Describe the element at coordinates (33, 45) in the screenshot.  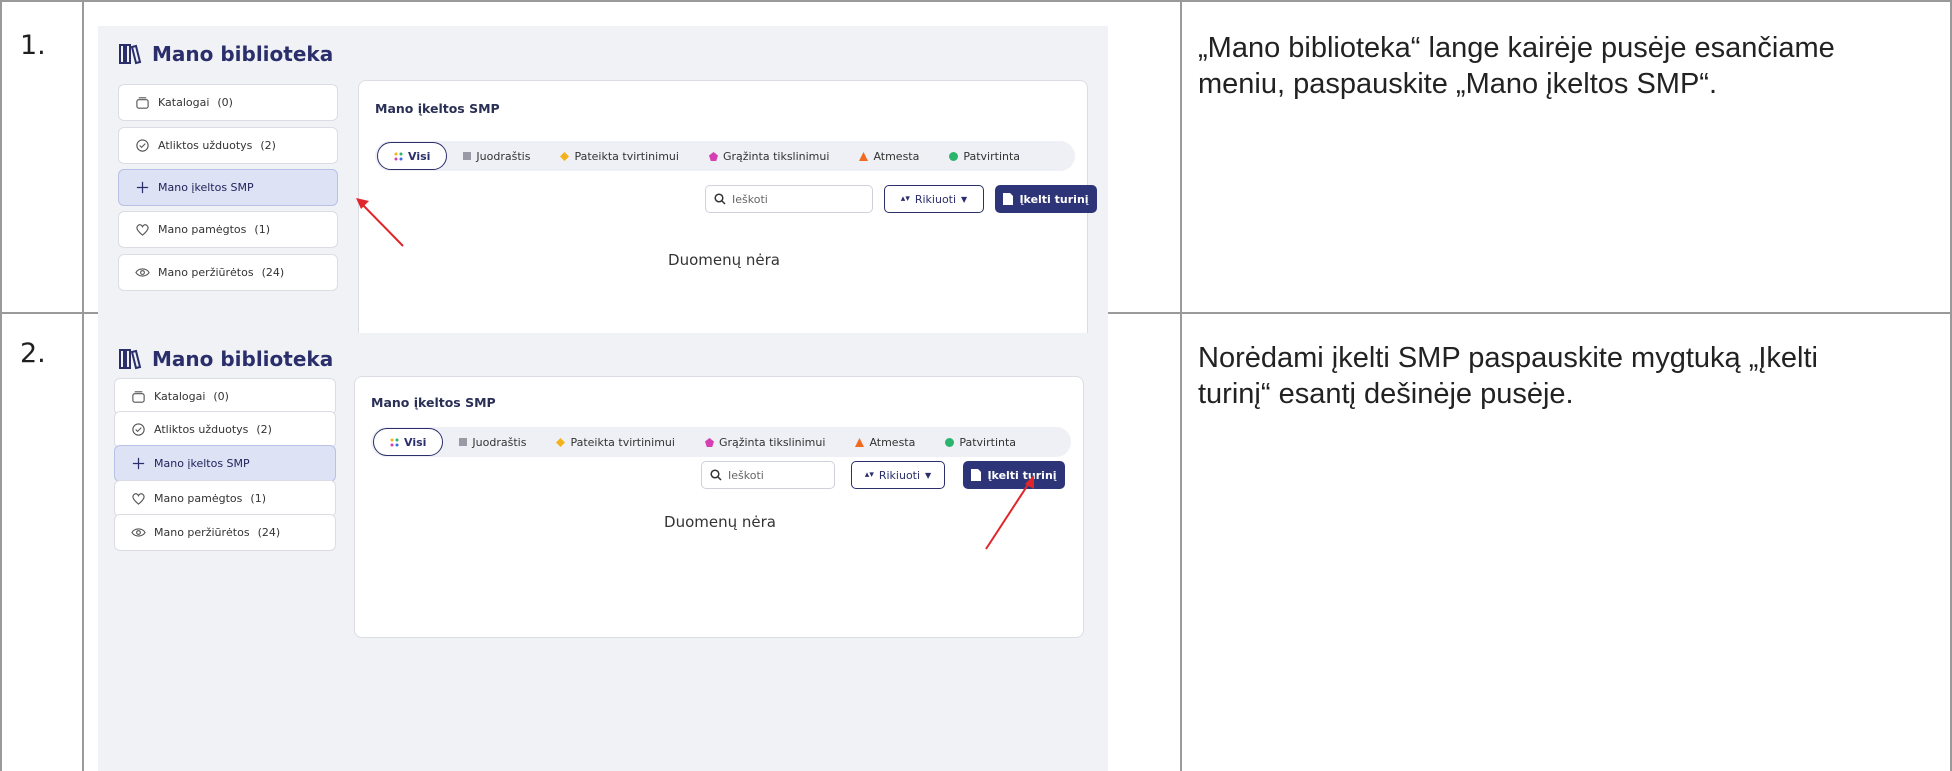
I see `step-number: 1.` at that location.